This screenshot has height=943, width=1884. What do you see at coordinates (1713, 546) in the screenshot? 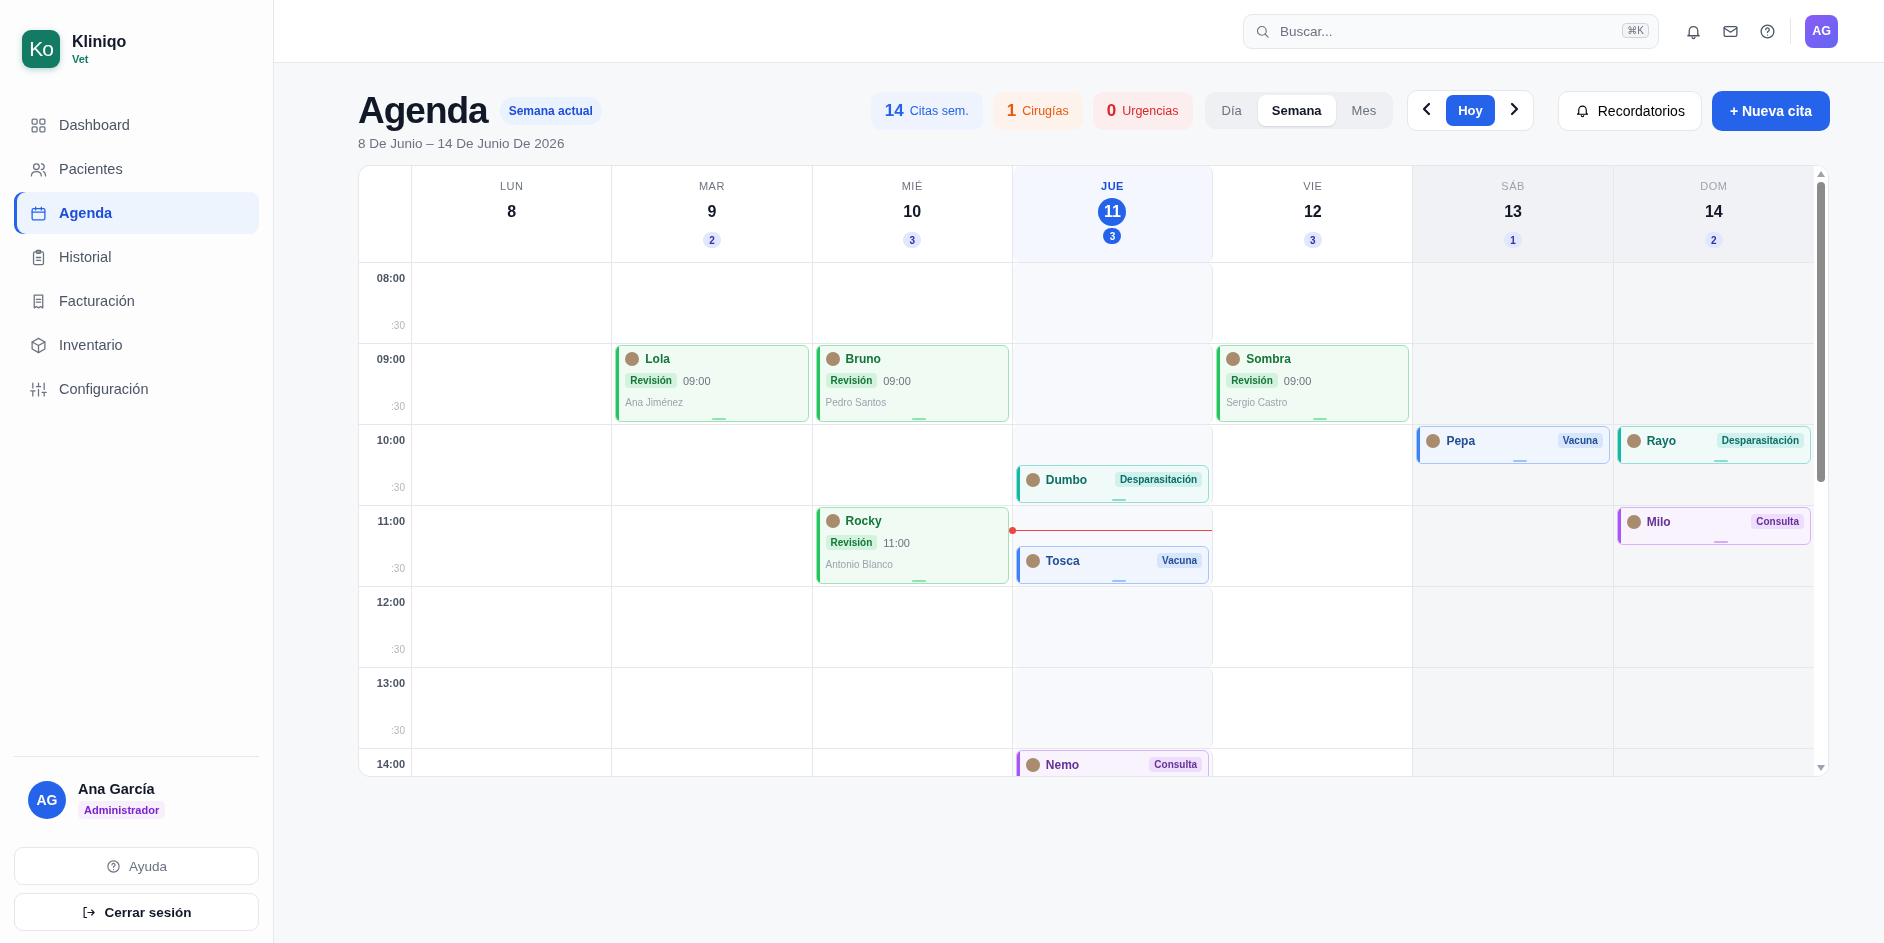
I see `time-slot: Milo Consulta` at bounding box center [1713, 546].